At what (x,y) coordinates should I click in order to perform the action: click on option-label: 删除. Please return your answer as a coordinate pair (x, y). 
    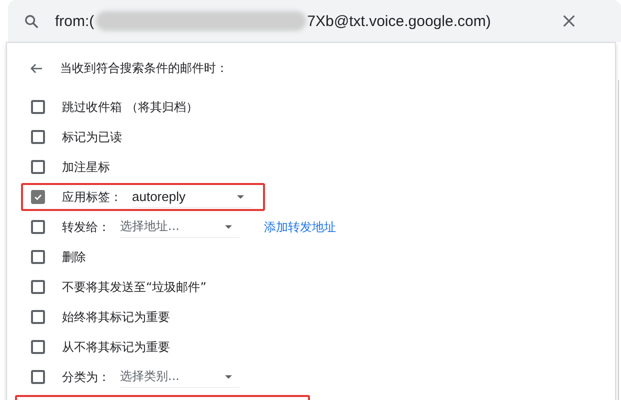
    Looking at the image, I should click on (74, 257).